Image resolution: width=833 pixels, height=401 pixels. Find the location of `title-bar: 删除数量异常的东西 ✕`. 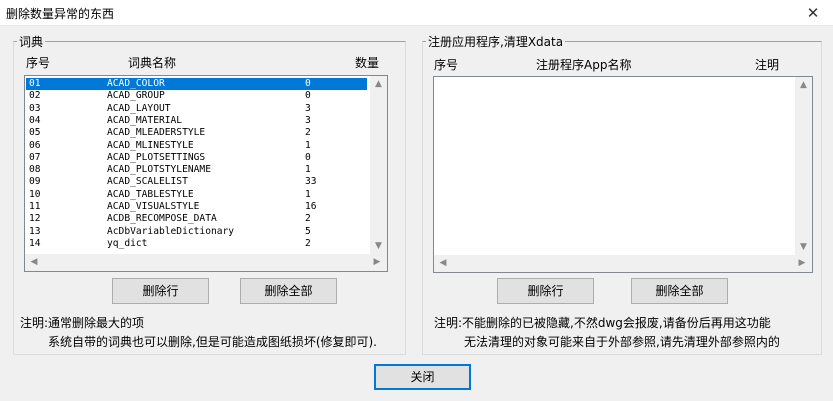

title-bar: 删除数量异常的东西 ✕ is located at coordinates (416, 13).